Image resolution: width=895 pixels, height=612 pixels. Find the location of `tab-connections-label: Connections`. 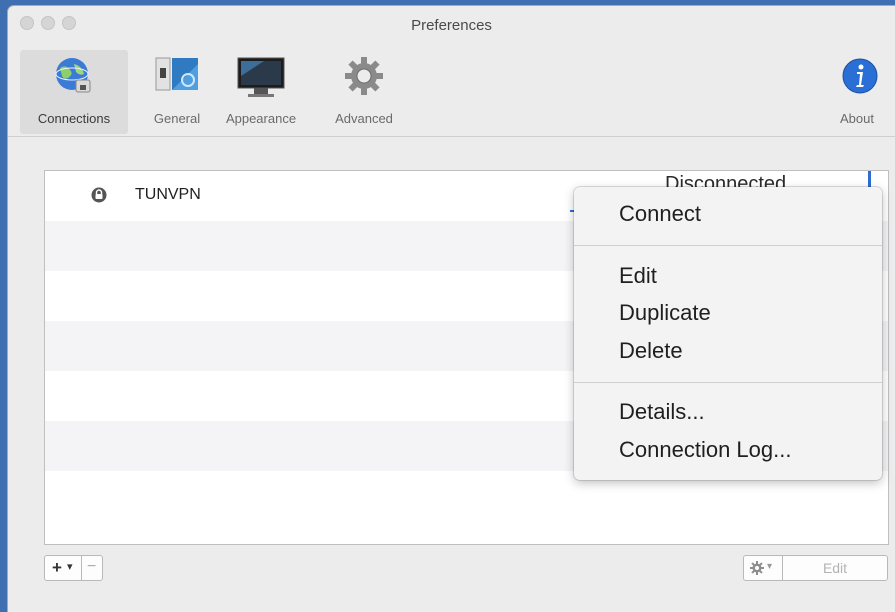

tab-connections-label: Connections is located at coordinates (74, 118).